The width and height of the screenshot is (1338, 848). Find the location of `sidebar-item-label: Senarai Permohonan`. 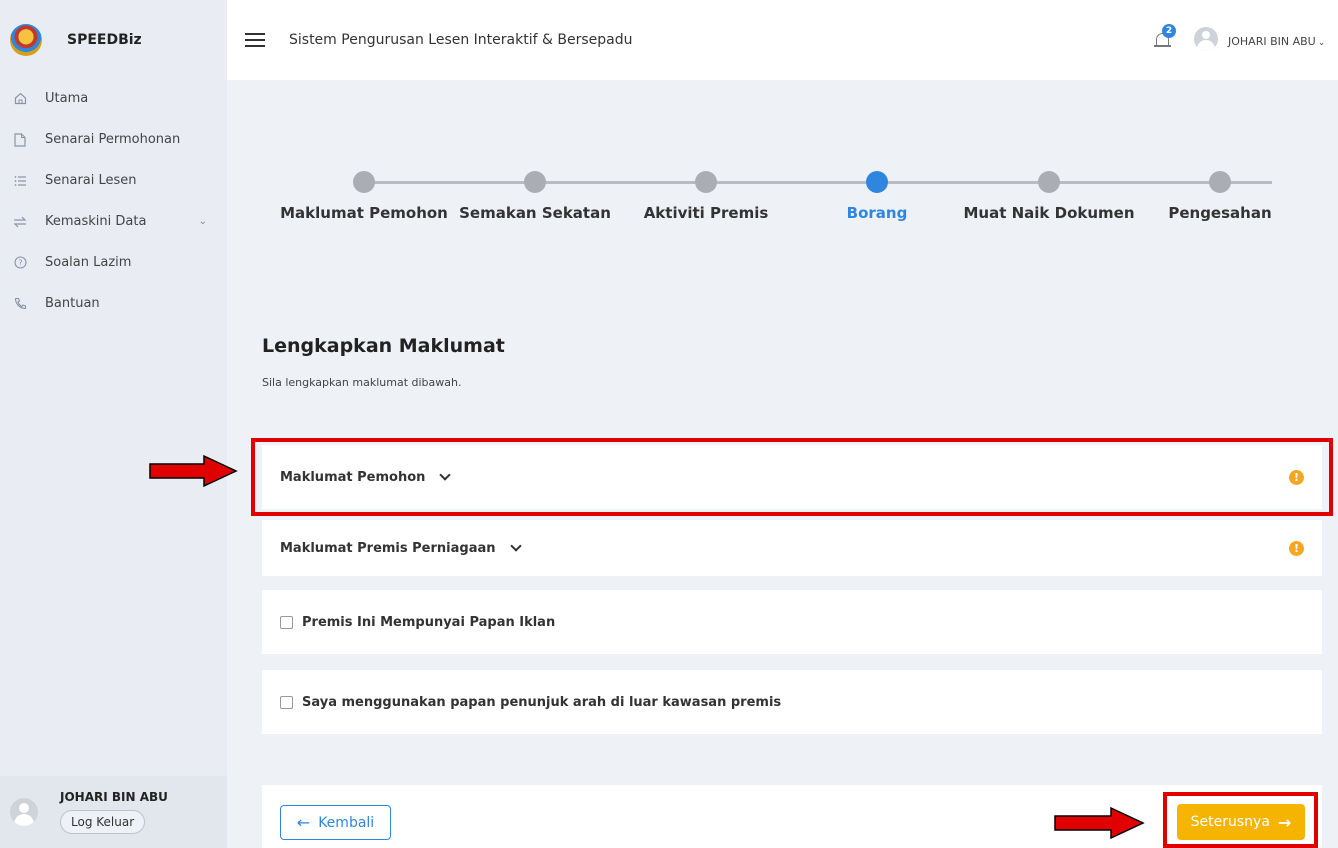

sidebar-item-label: Senarai Permohonan is located at coordinates (113, 139).